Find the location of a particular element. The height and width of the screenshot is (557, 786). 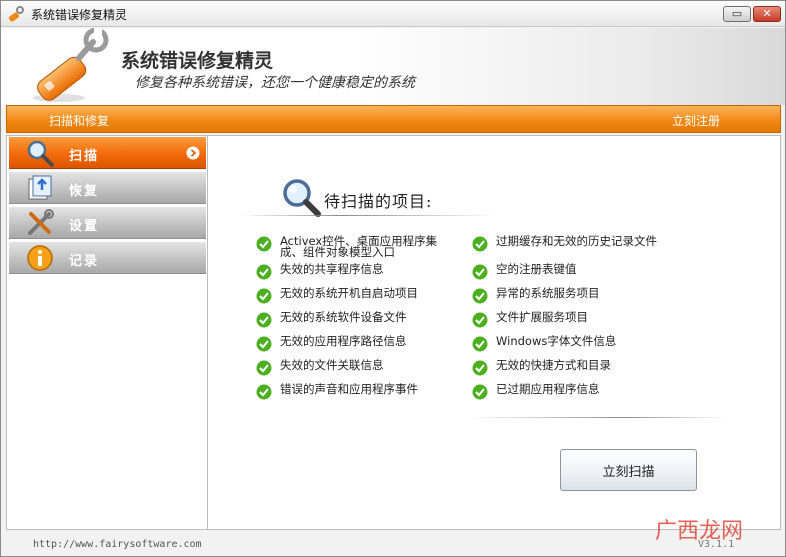

orange-toolbar: 扫描和修复 立刻注册 is located at coordinates (393, 119).